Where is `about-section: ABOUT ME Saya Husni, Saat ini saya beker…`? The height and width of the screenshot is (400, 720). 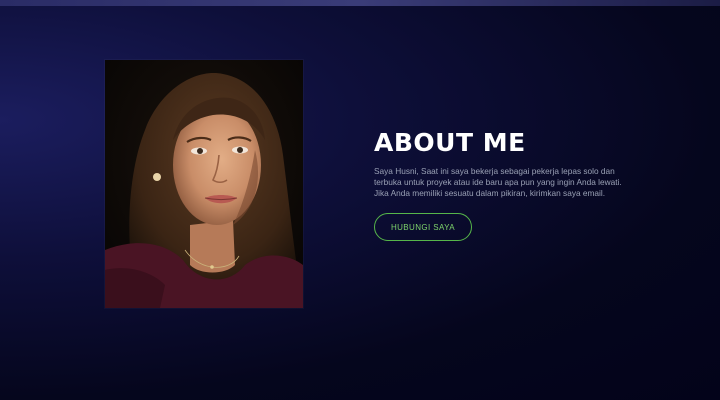 about-section: ABOUT ME Saya Husni, Saat ini saya beker… is located at coordinates (509, 184).